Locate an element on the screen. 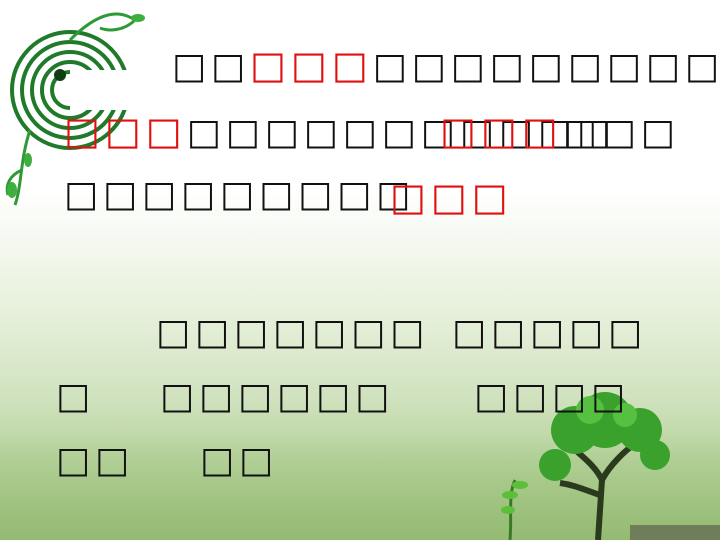 The height and width of the screenshot is (540, 720). p1-line1-tail: □□□□□□□□□□ is located at coordinates (546, 66).